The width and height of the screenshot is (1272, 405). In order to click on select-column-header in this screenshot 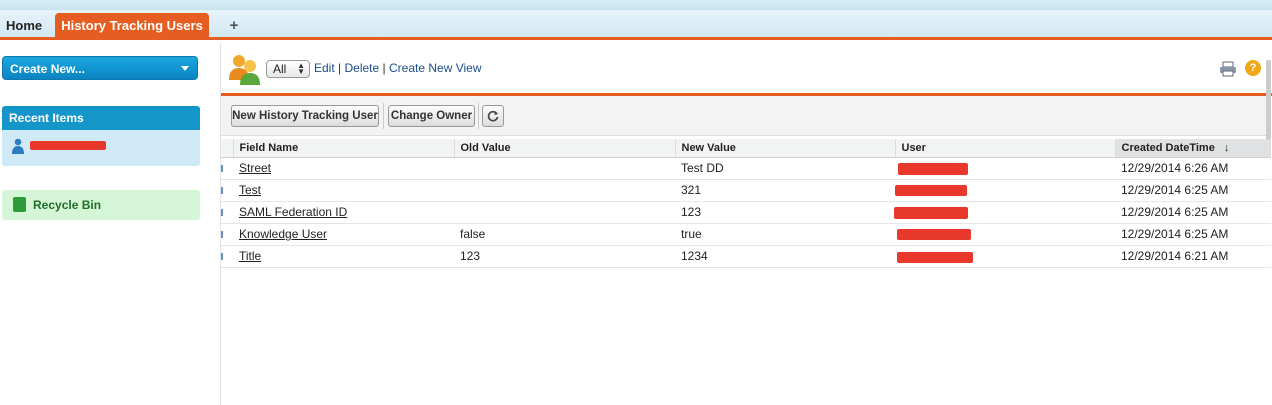, I will do `click(227, 148)`.